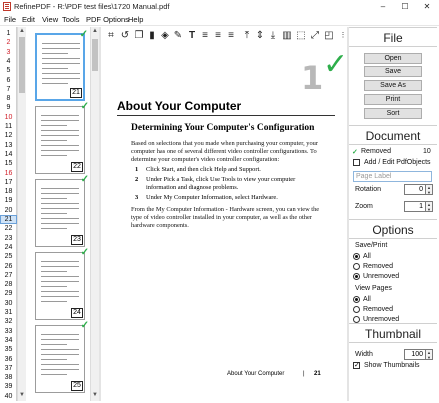  Describe the element at coordinates (8, 303) in the screenshot. I see `page-number-item: 30` at that location.